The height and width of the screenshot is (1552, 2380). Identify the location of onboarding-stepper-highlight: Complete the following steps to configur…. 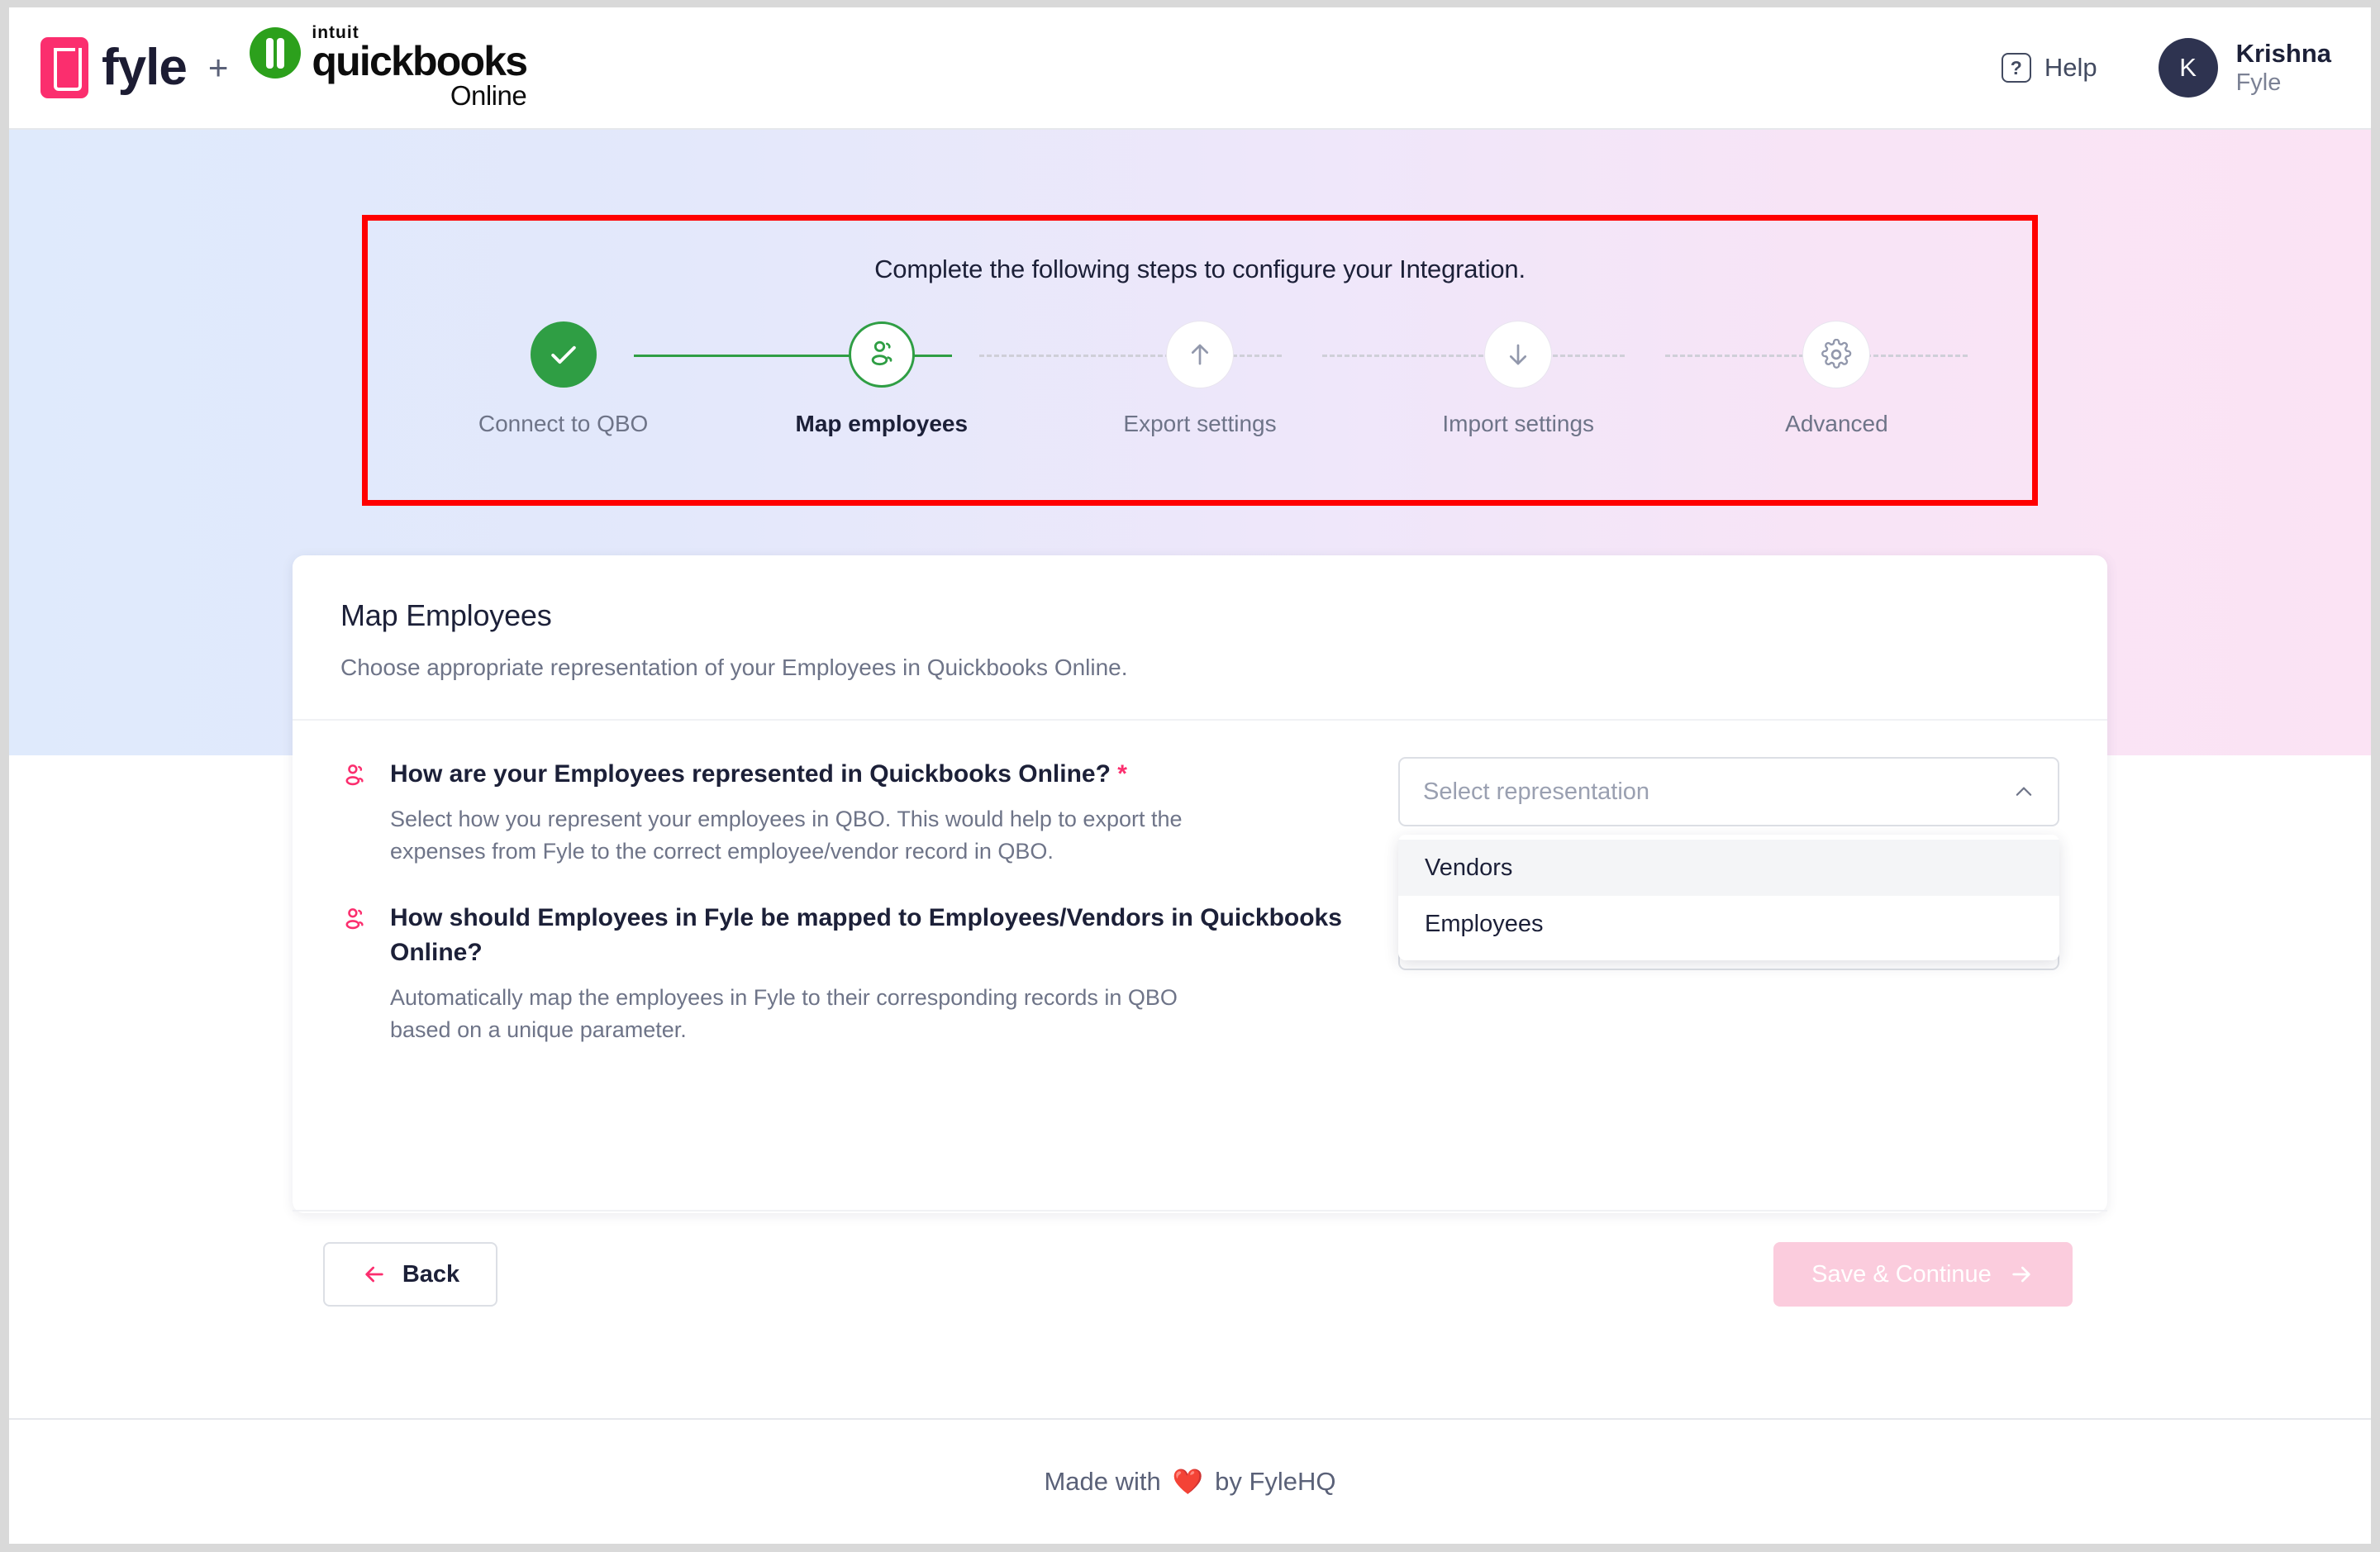
(1200, 360).